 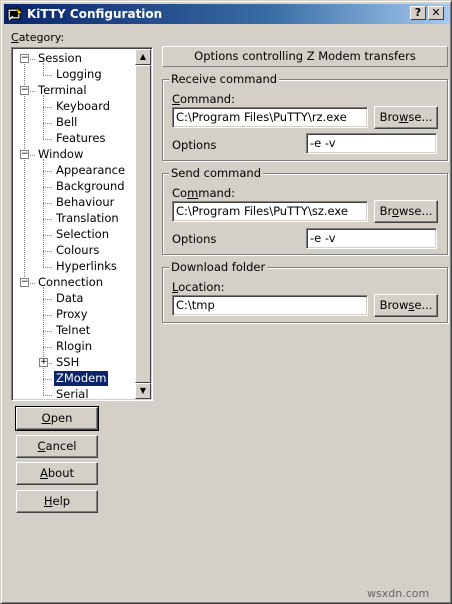 What do you see at coordinates (81, 378) in the screenshot?
I see `tree-item-zmodem: ZModem` at bounding box center [81, 378].